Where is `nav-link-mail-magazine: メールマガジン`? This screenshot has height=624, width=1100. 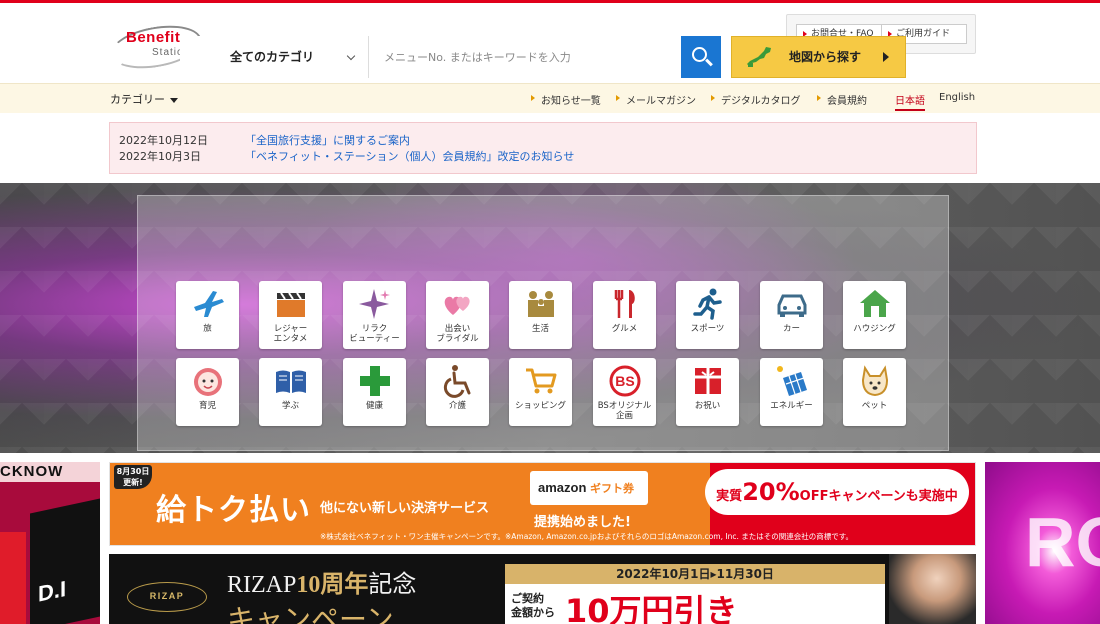 nav-link-mail-magazine: メールマガジン is located at coordinates (656, 99).